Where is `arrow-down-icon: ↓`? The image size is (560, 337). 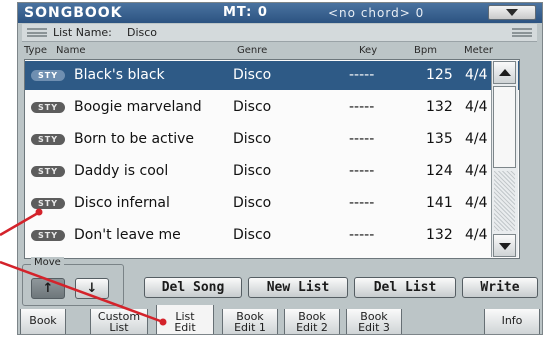 arrow-down-icon: ↓ is located at coordinates (92, 288).